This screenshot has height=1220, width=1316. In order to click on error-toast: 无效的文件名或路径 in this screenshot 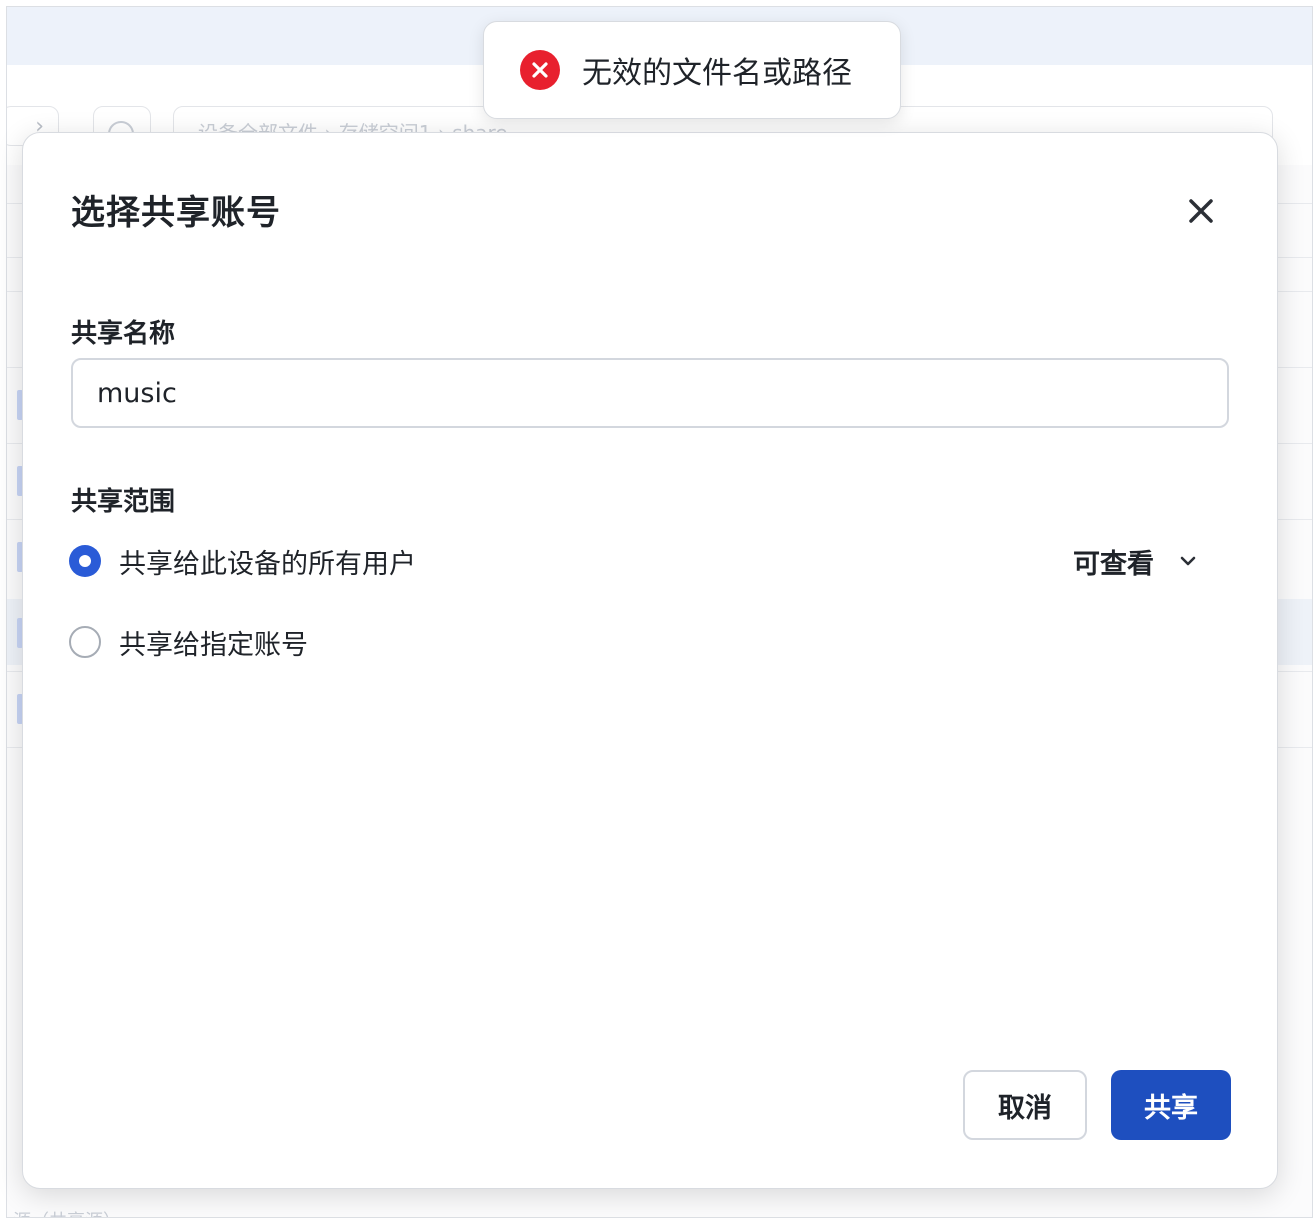, I will do `click(692, 70)`.